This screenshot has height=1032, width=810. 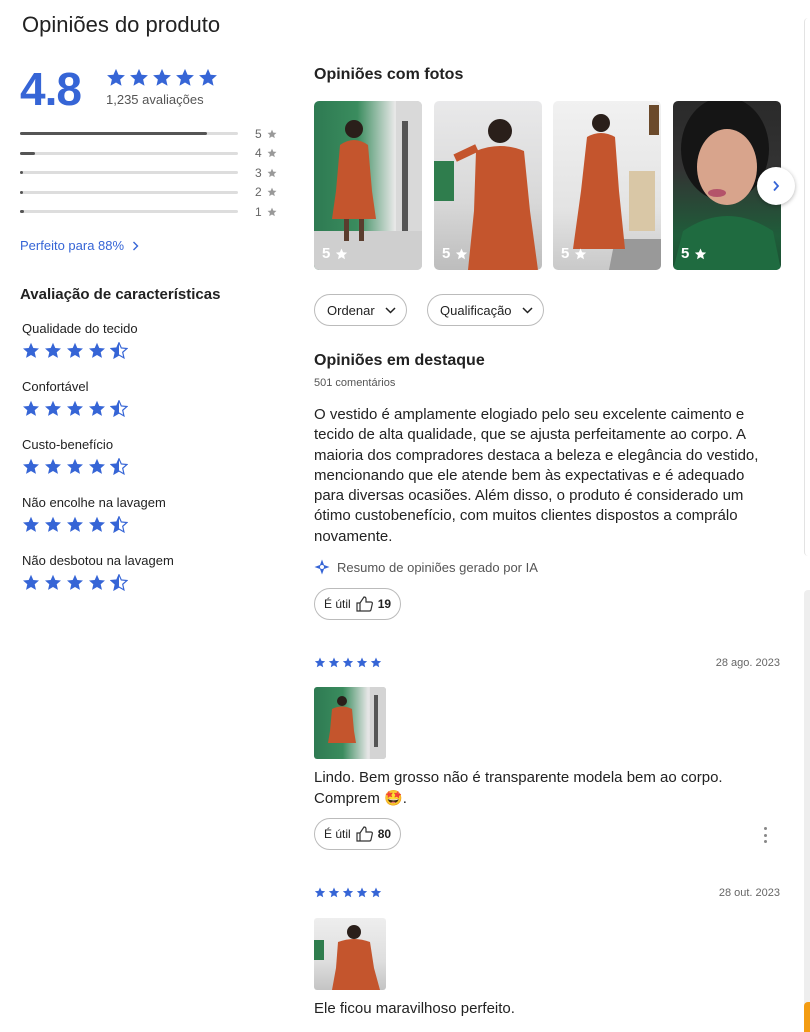 I want to click on distribution-row: 2, so click(x=151, y=193).